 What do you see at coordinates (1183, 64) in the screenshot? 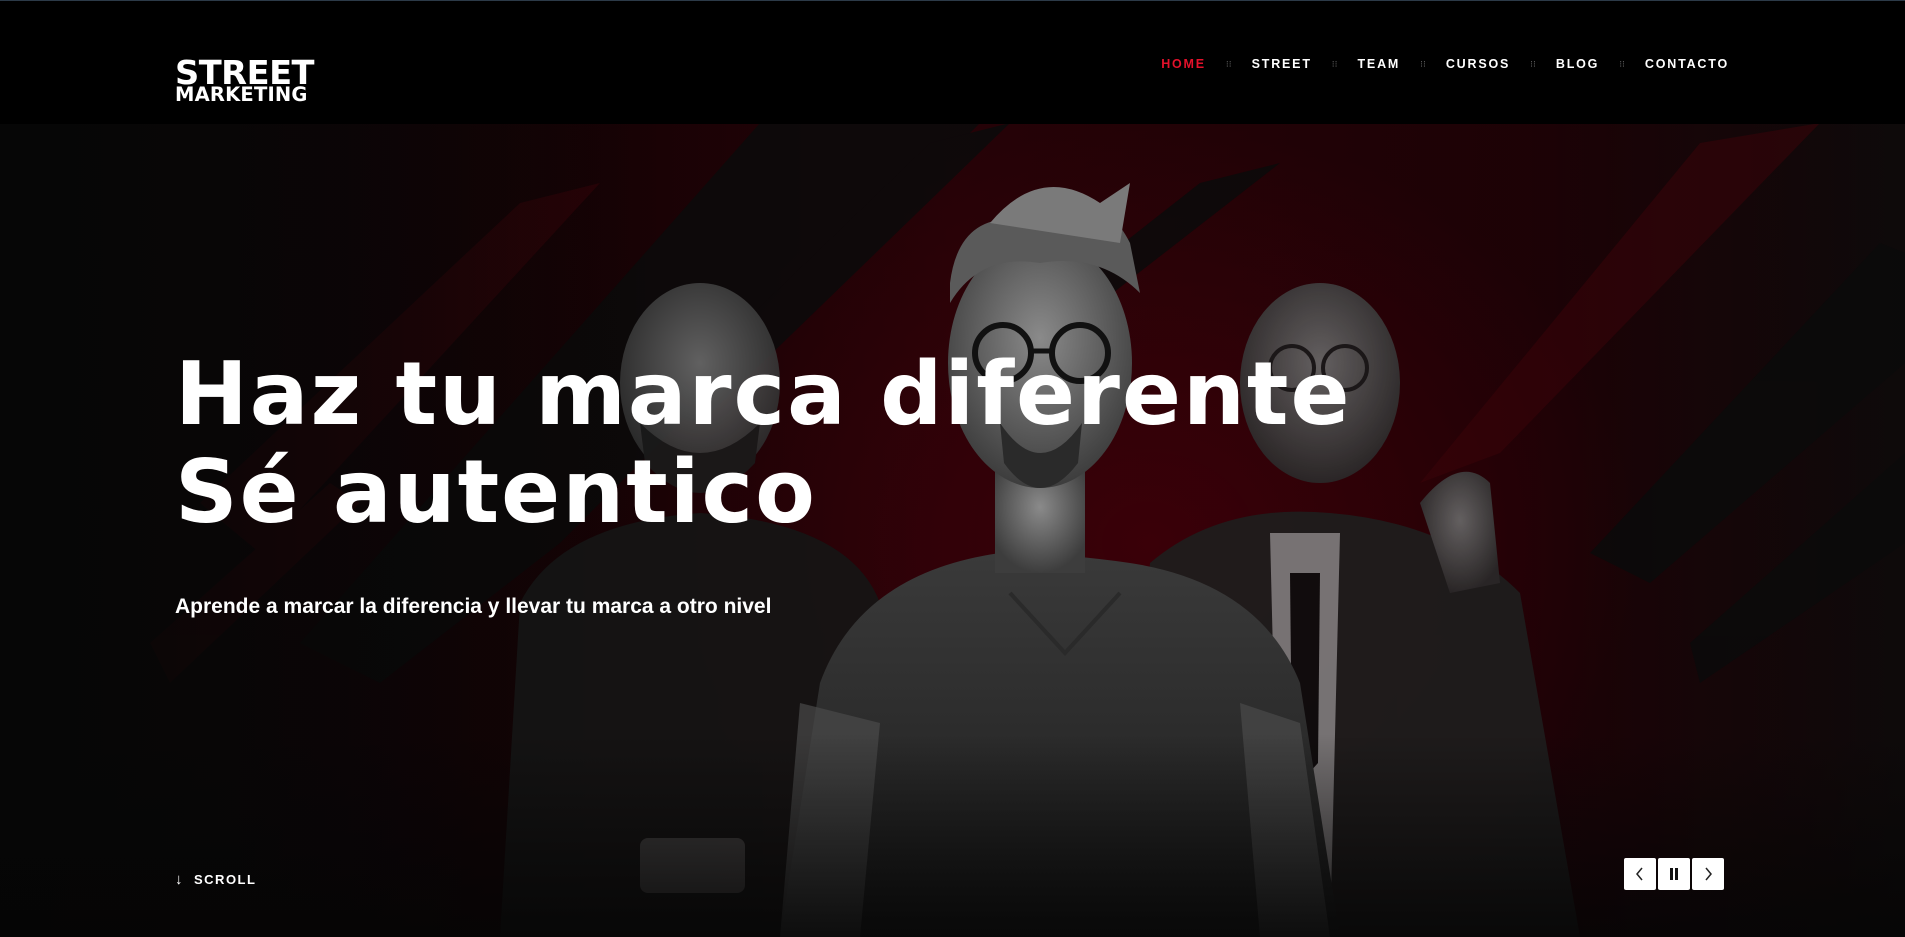
I see `nav-item-home: HOME` at bounding box center [1183, 64].